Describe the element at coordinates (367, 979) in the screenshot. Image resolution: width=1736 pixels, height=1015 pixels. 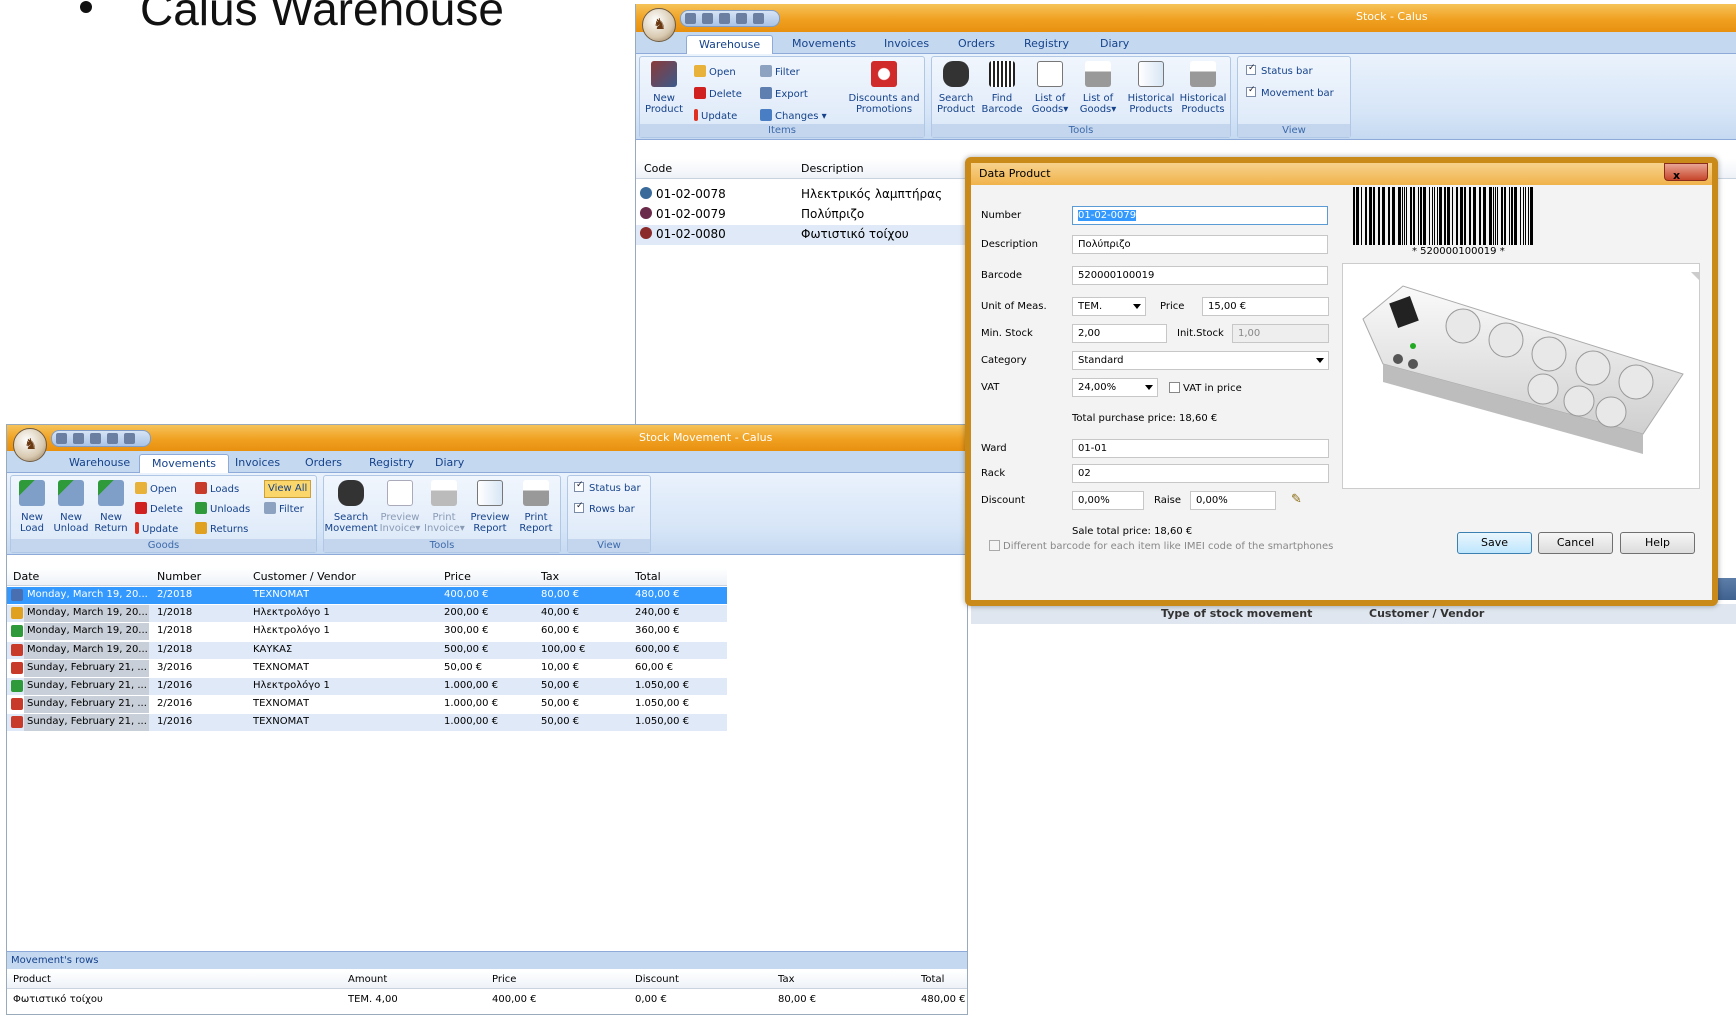
I see `column-amount: Amount` at that location.